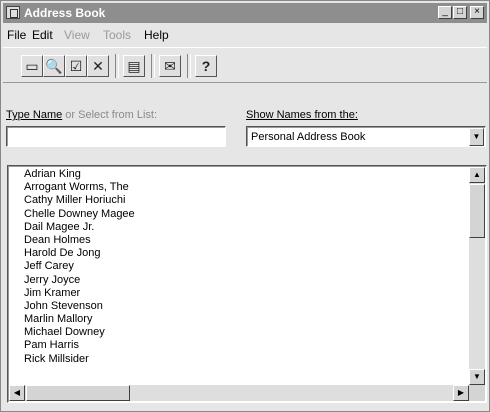  Describe the element at coordinates (79, 253) in the screenshot. I see `list-item: Harold De Jong` at that location.